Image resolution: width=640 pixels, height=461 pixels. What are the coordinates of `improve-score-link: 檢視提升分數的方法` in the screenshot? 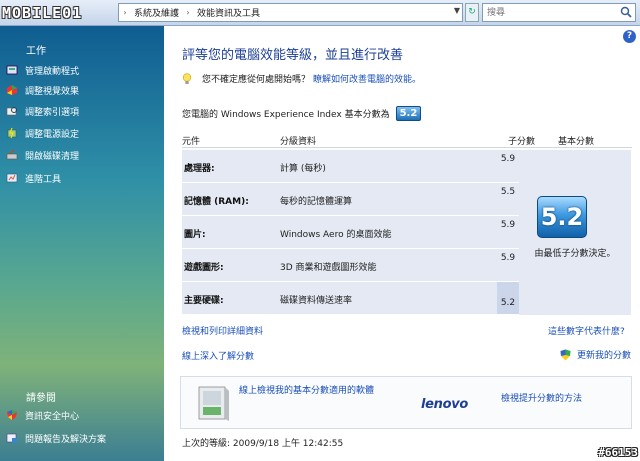 It's located at (541, 397).